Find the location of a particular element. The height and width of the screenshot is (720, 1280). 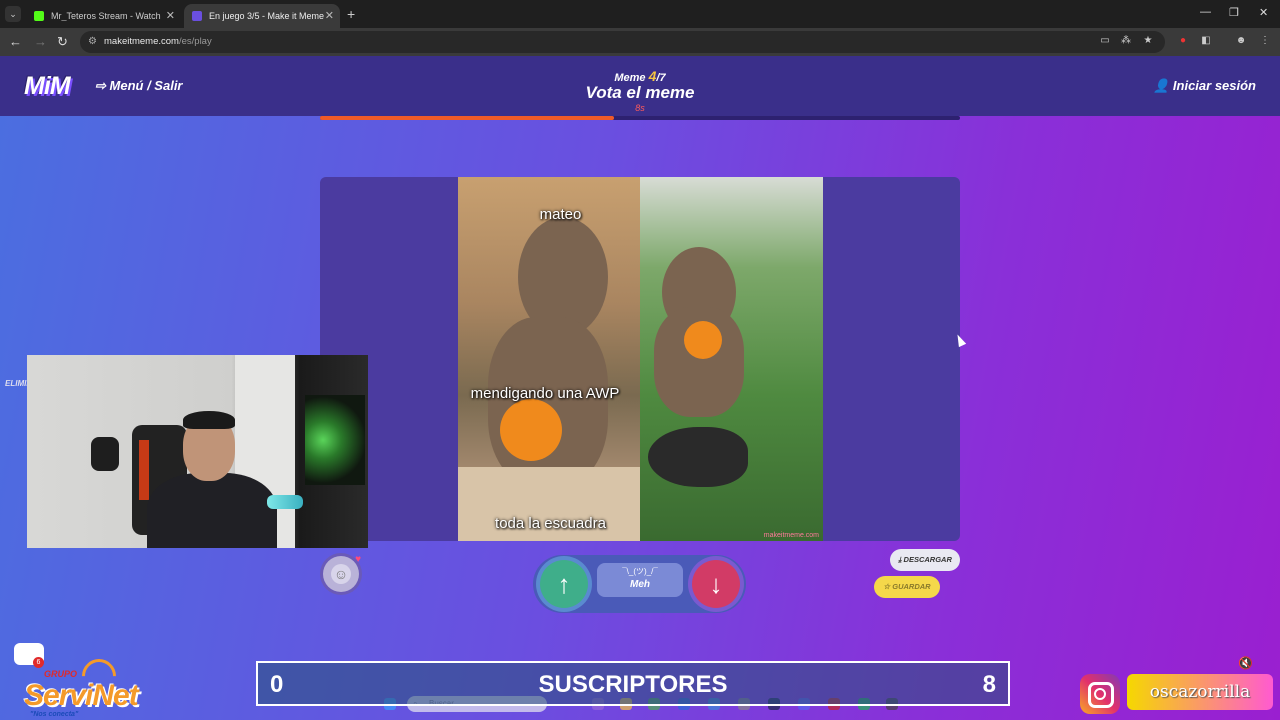

tab-stream: Mr_Teteros Stream - Watch Live ✕ is located at coordinates (103, 16).